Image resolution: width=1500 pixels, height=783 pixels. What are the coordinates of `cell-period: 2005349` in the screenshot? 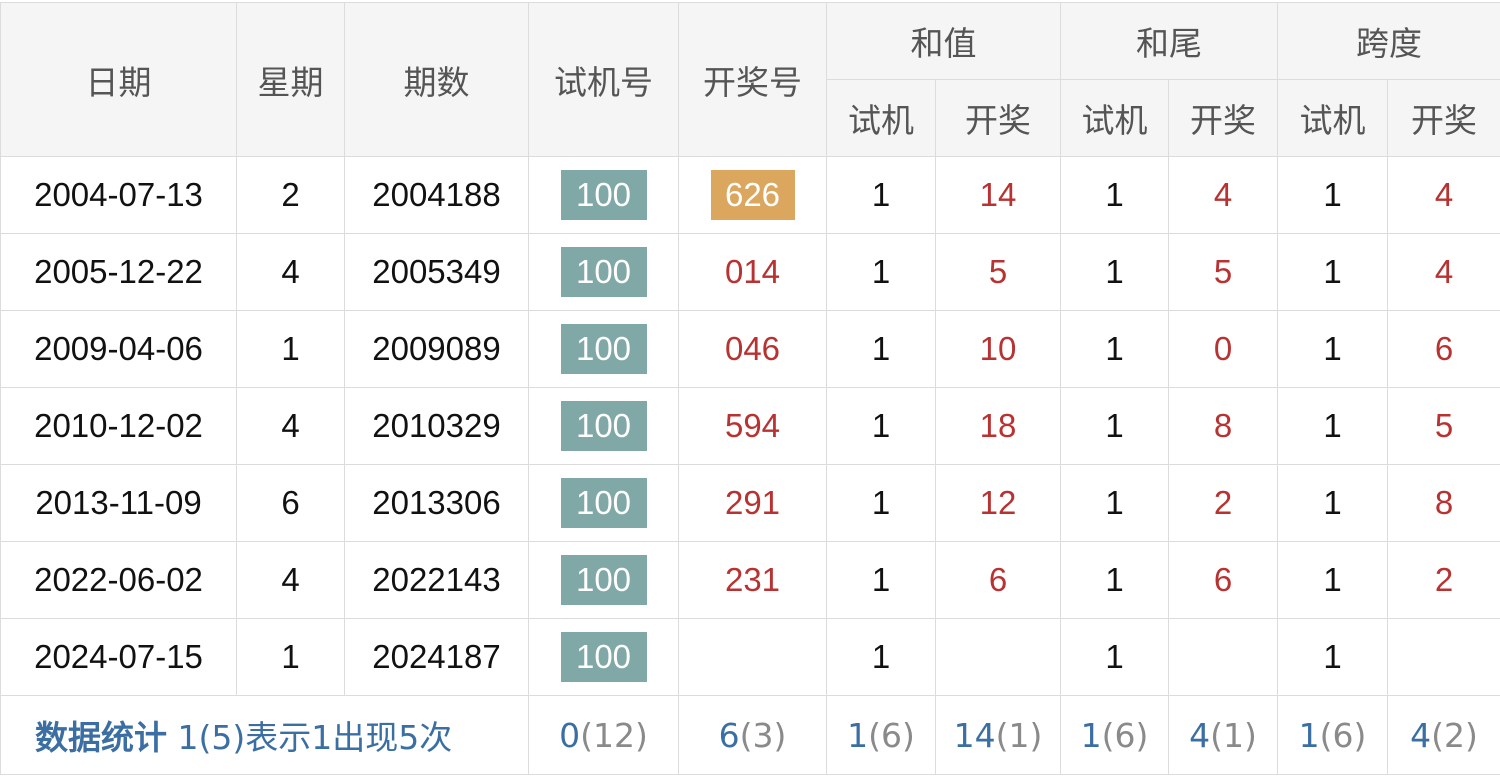 It's located at (436, 272).